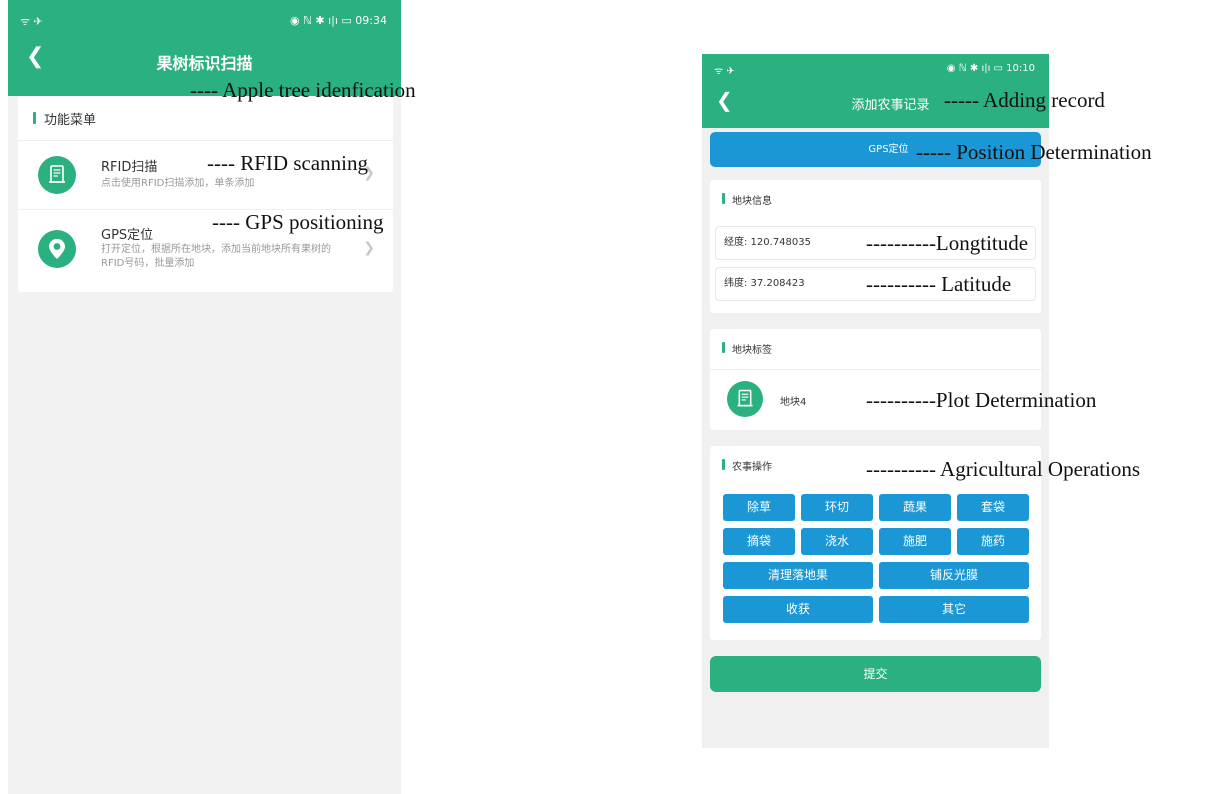 Image resolution: width=1206 pixels, height=794 pixels. Describe the element at coordinates (798, 575) in the screenshot. I see `operation-button-clear-fallen-fruit: 清理落地果` at that location.